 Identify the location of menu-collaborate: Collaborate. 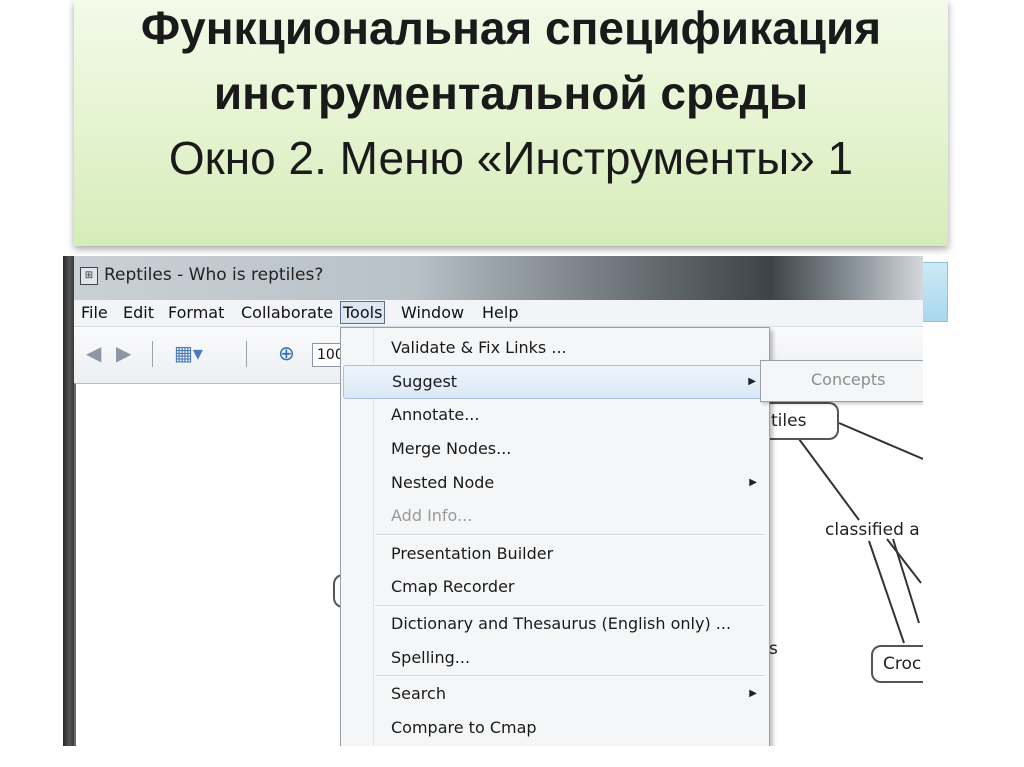
(287, 312).